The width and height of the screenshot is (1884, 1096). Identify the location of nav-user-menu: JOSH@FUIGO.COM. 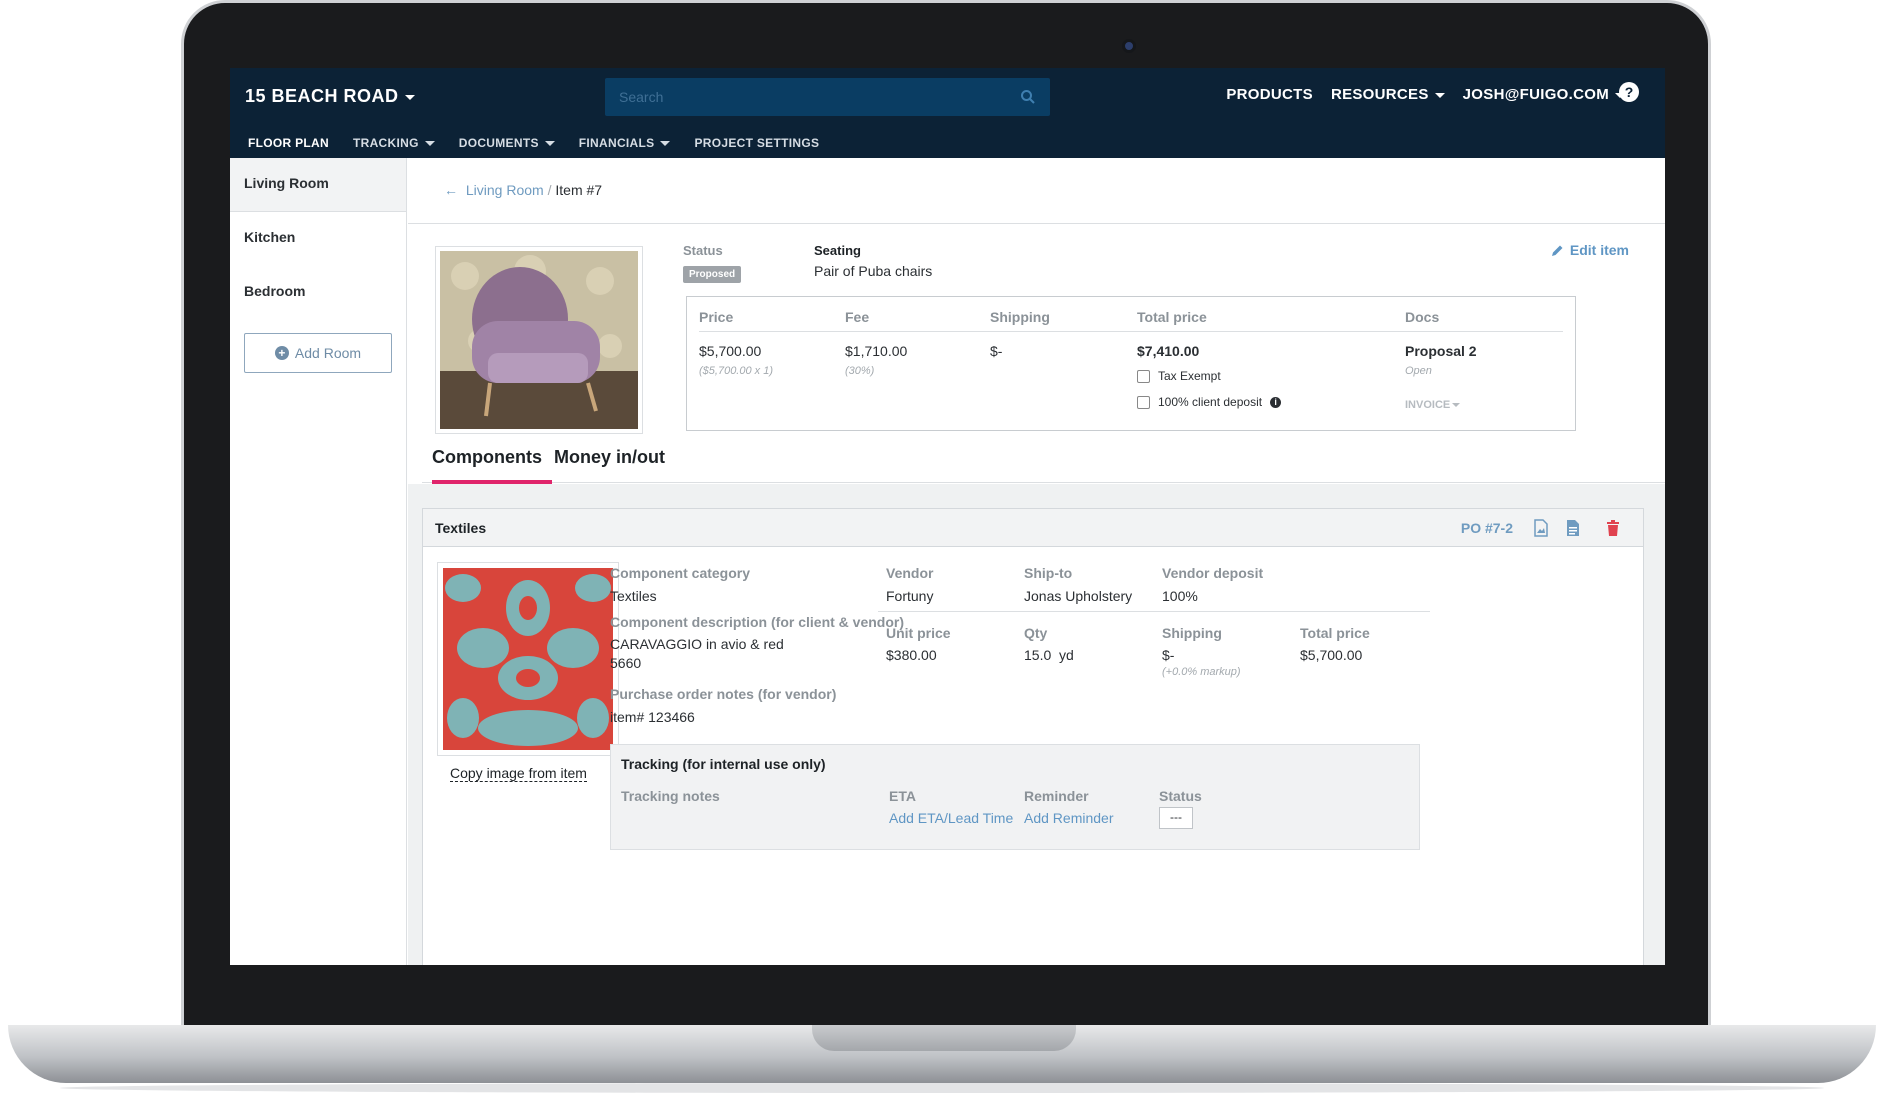
(1544, 94).